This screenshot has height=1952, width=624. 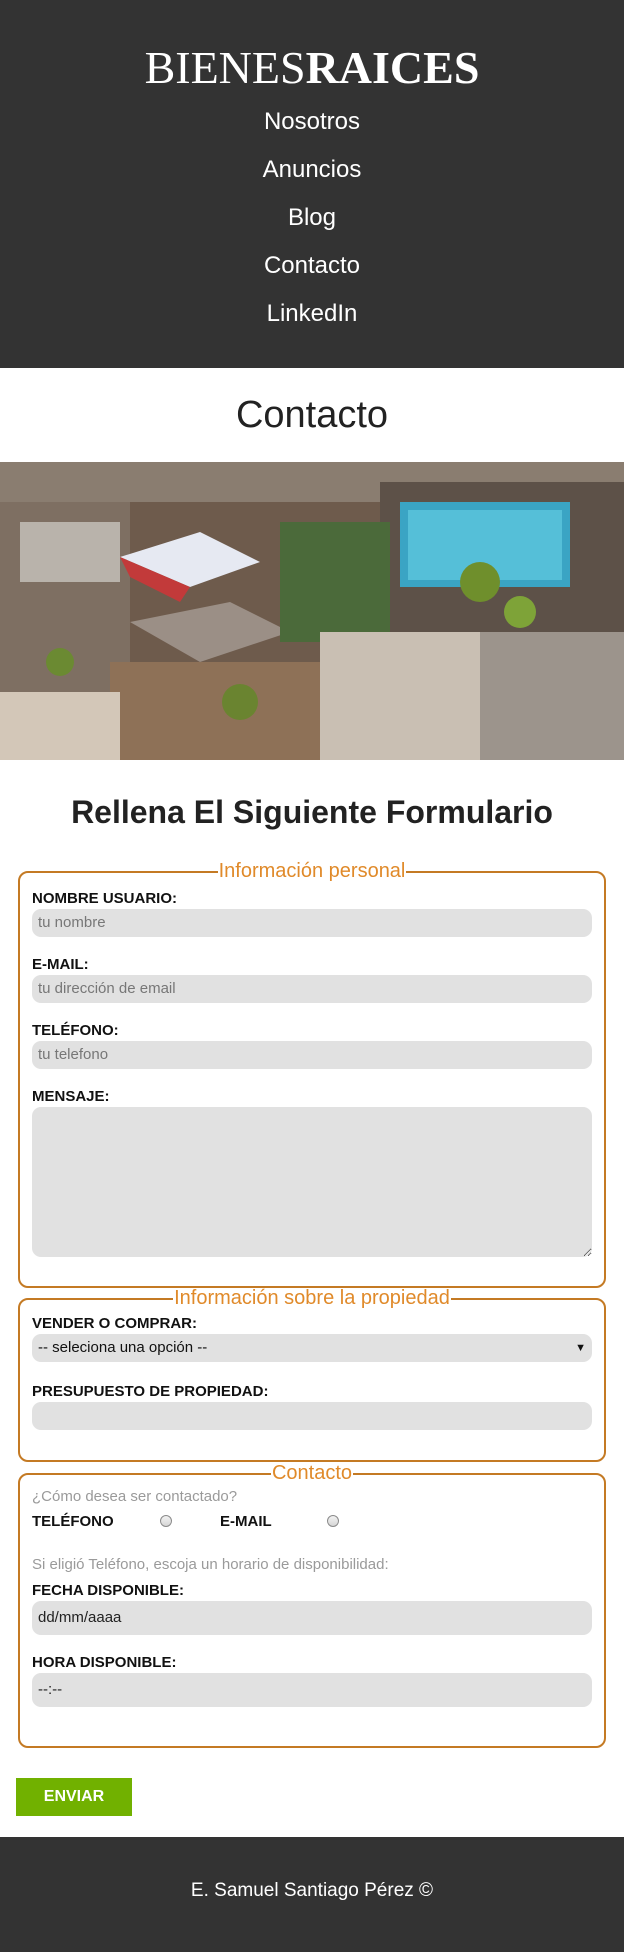 What do you see at coordinates (312, 1298) in the screenshot?
I see `legend-property: Información sobre la propiedad` at bounding box center [312, 1298].